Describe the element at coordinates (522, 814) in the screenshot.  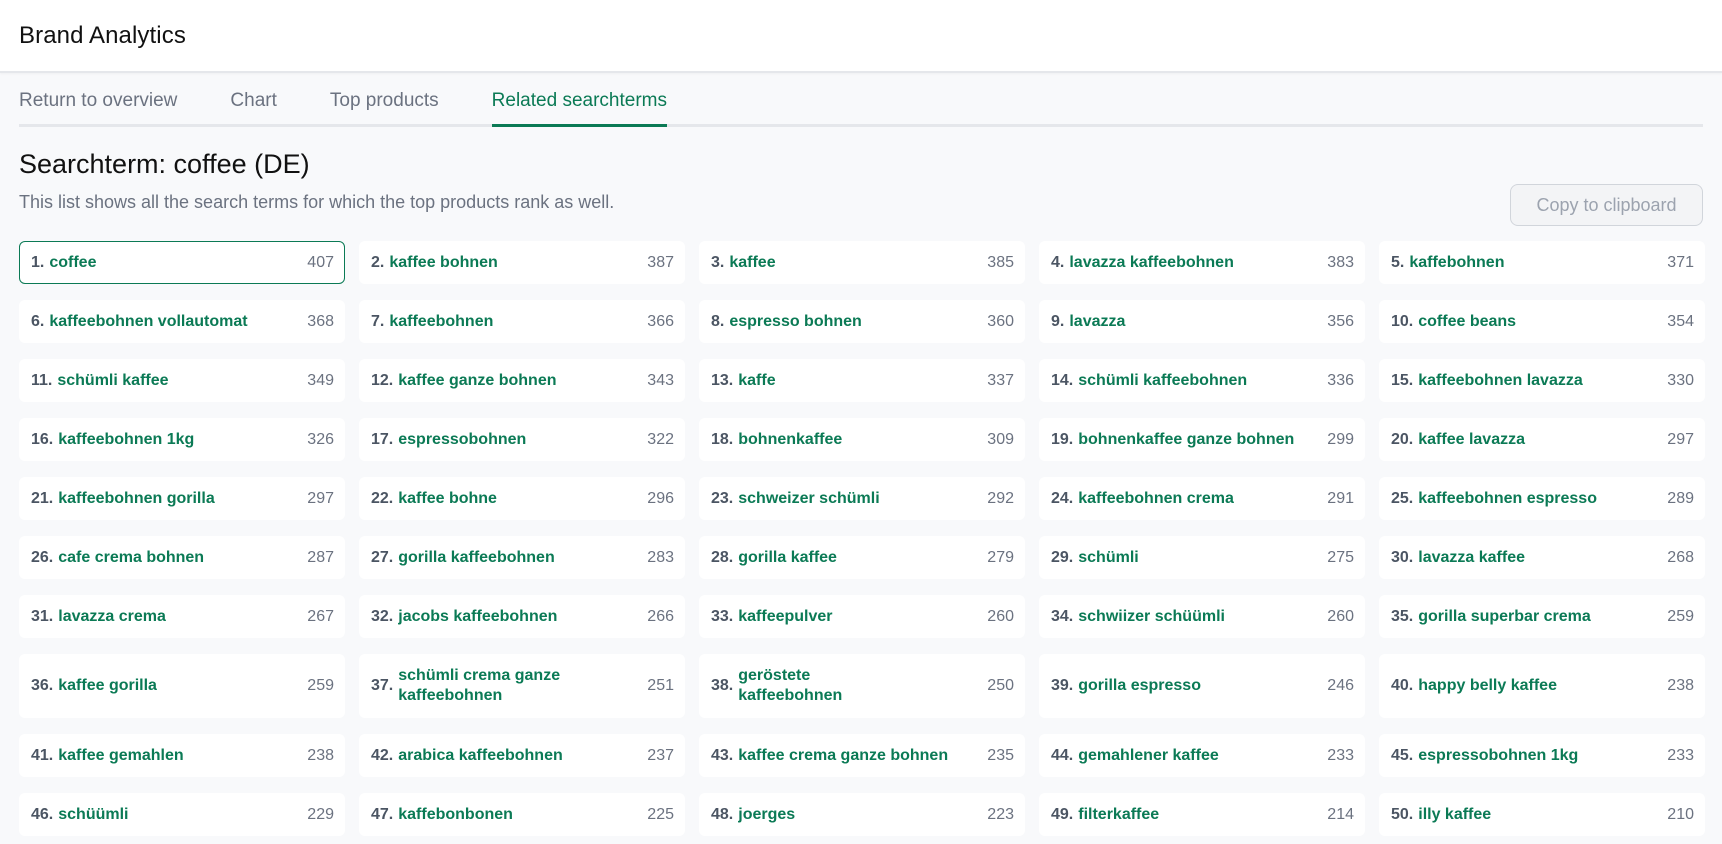
I see `searchterm-card: 47. kaffebonbonen 225` at that location.